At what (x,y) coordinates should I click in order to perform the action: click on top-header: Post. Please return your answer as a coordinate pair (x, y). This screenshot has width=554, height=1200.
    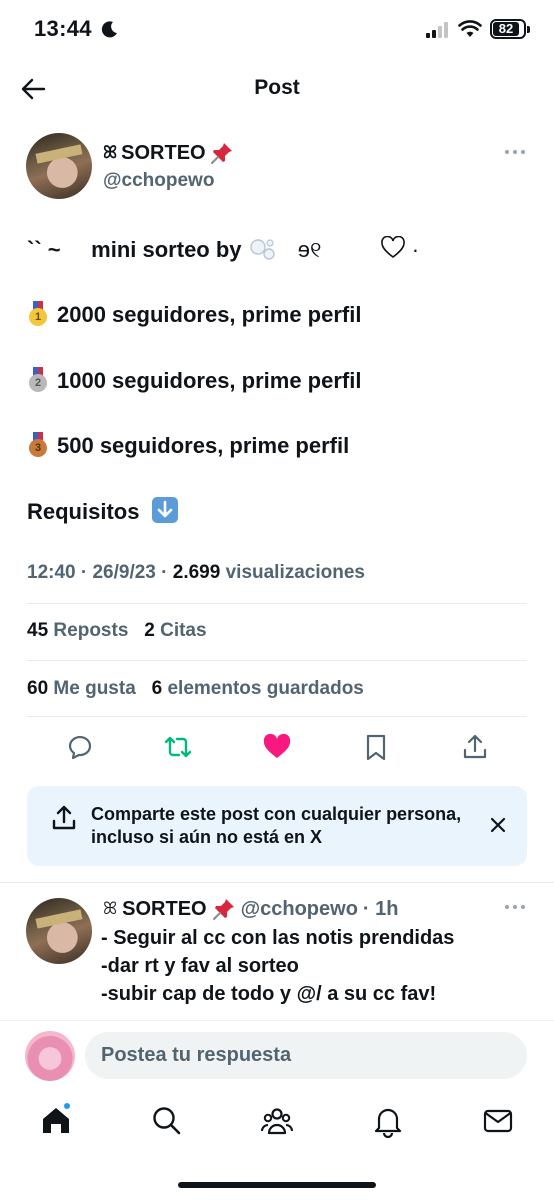
    Looking at the image, I should click on (277, 89).